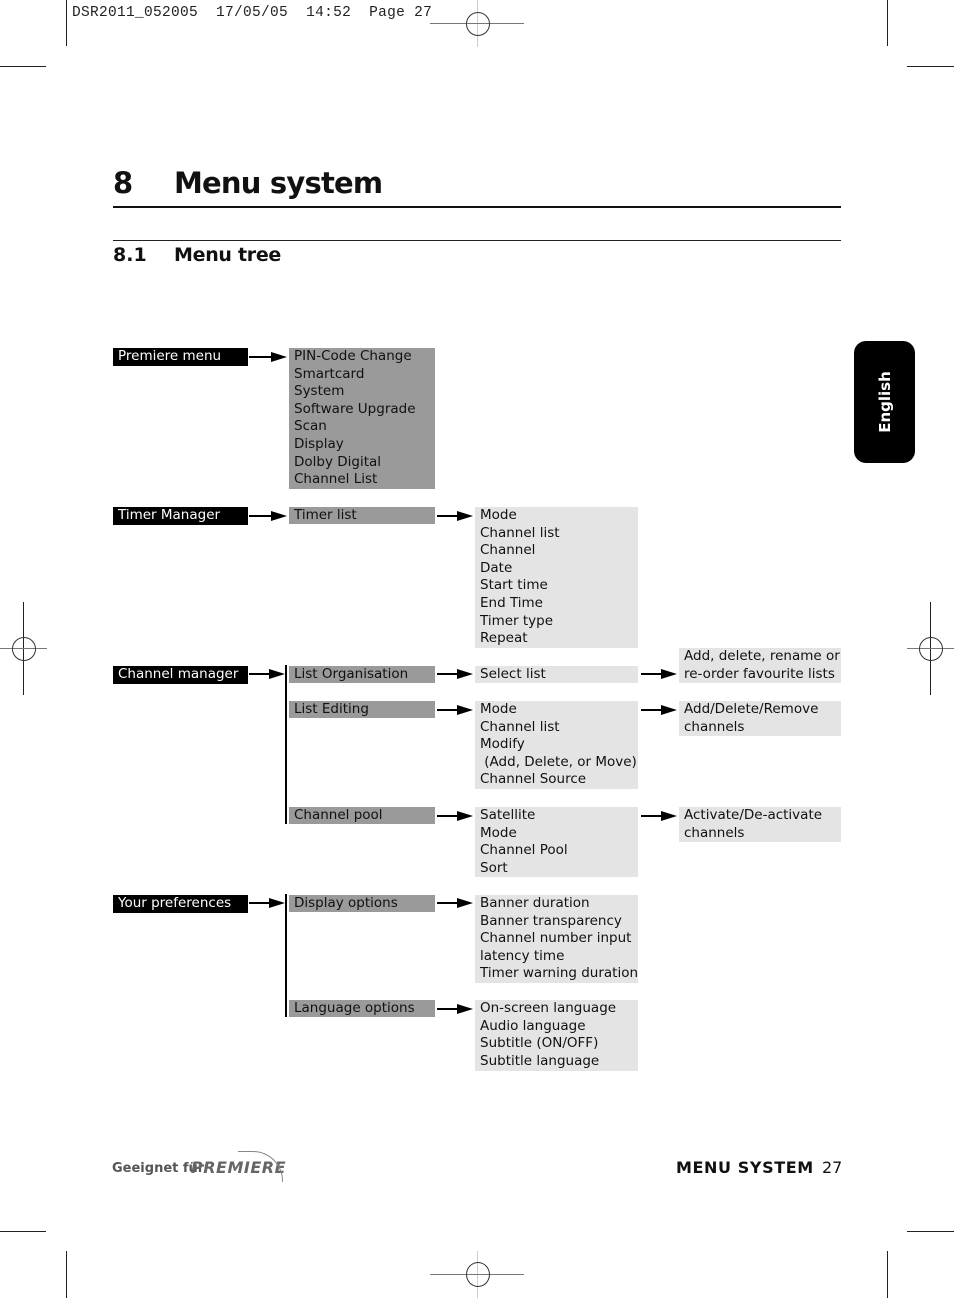 The image size is (954, 1298). What do you see at coordinates (319, 443) in the screenshot?
I see `menu-item: Display` at bounding box center [319, 443].